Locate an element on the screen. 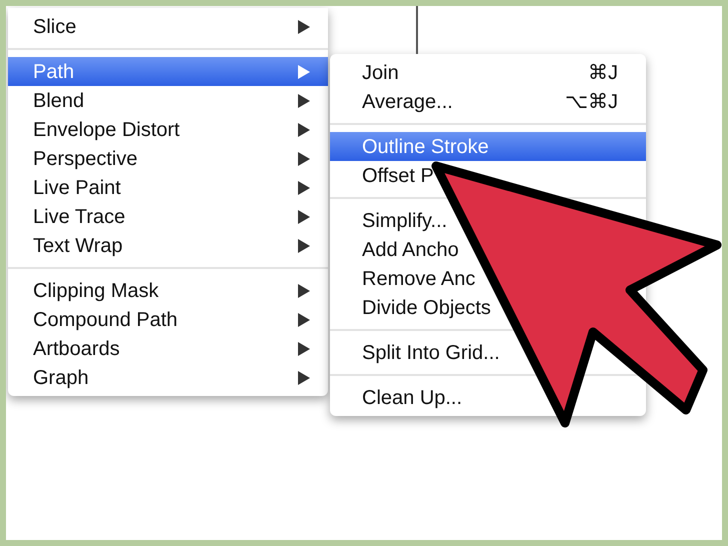 The width and height of the screenshot is (728, 546). shortcut-label: ⌘J is located at coordinates (603, 73).